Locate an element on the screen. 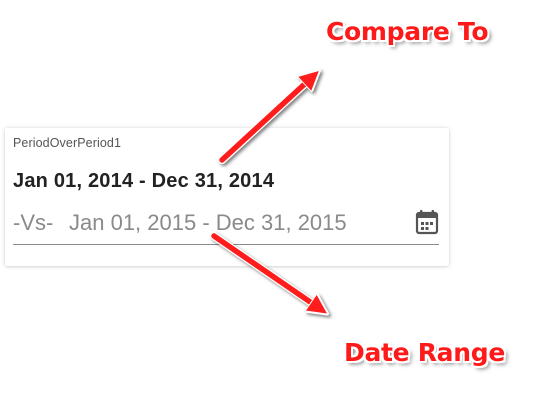 Image resolution: width=545 pixels, height=402 pixels. widget-title: PeriodOverPeriod1 is located at coordinates (67, 143).